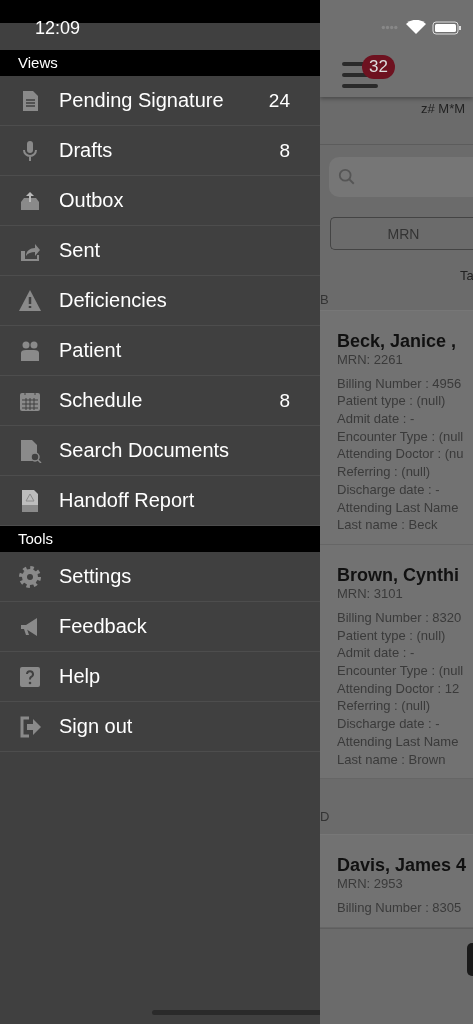 The height and width of the screenshot is (1024, 473). Describe the element at coordinates (30, 450) in the screenshot. I see `search-document-icon` at that location.